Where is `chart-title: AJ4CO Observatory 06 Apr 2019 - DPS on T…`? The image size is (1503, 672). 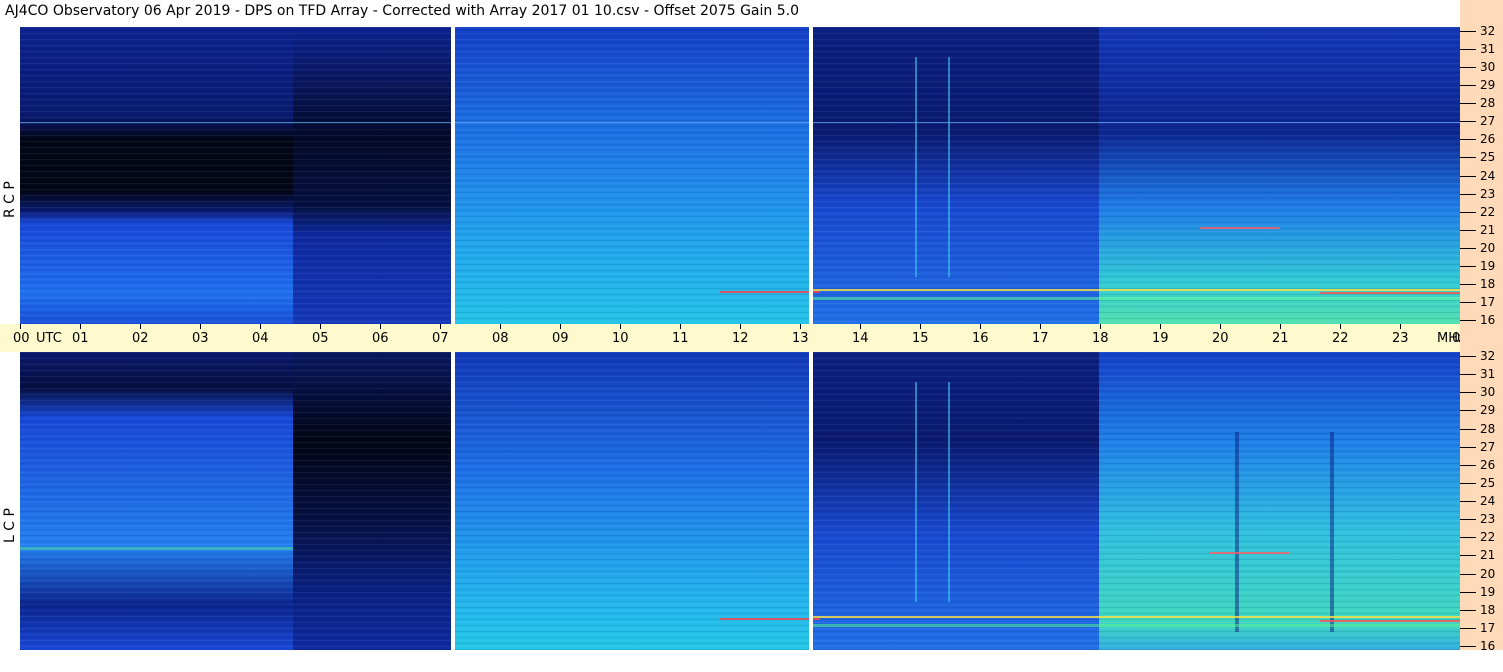
chart-title: AJ4CO Observatory 06 Apr 2019 - DPS on T… is located at coordinates (402, 11).